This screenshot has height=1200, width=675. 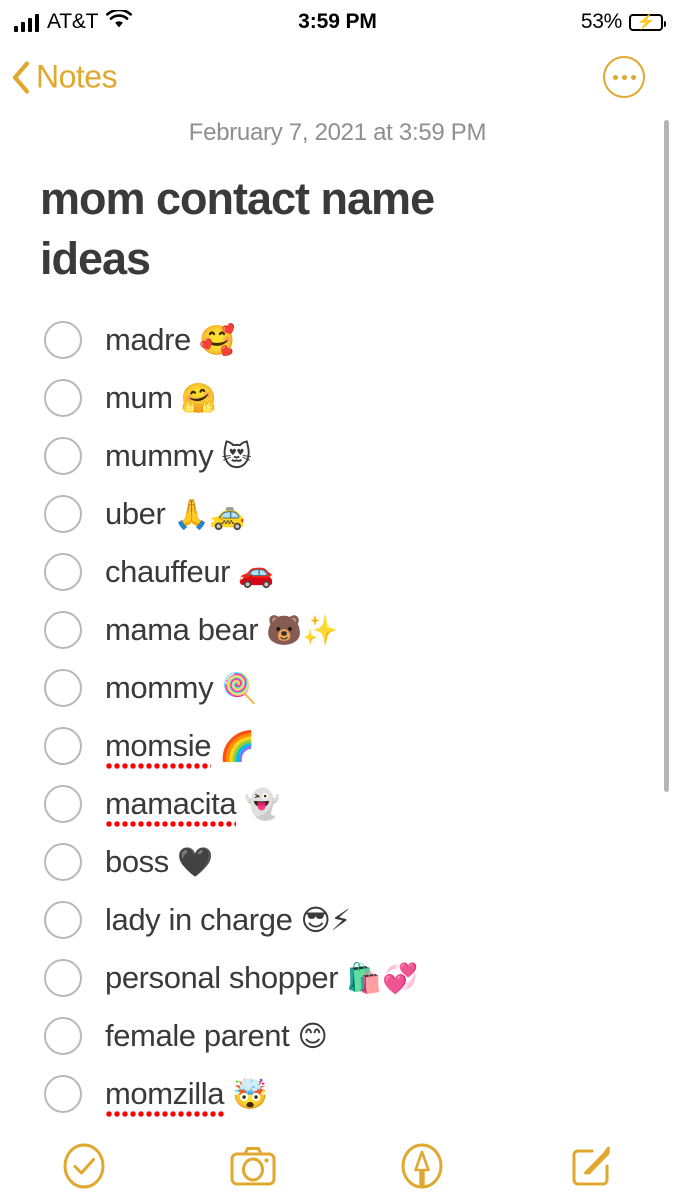 What do you see at coordinates (164, 1097) in the screenshot?
I see `checklist-item-label: momzilla` at bounding box center [164, 1097].